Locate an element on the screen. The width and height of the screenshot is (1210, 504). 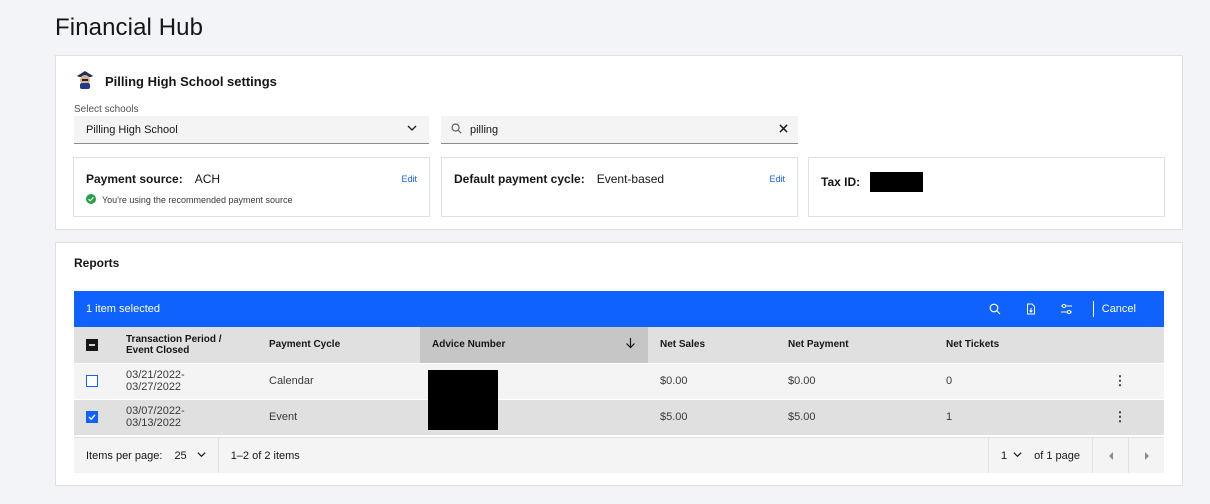
page-select: 1 of 1 page is located at coordinates (1040, 455).